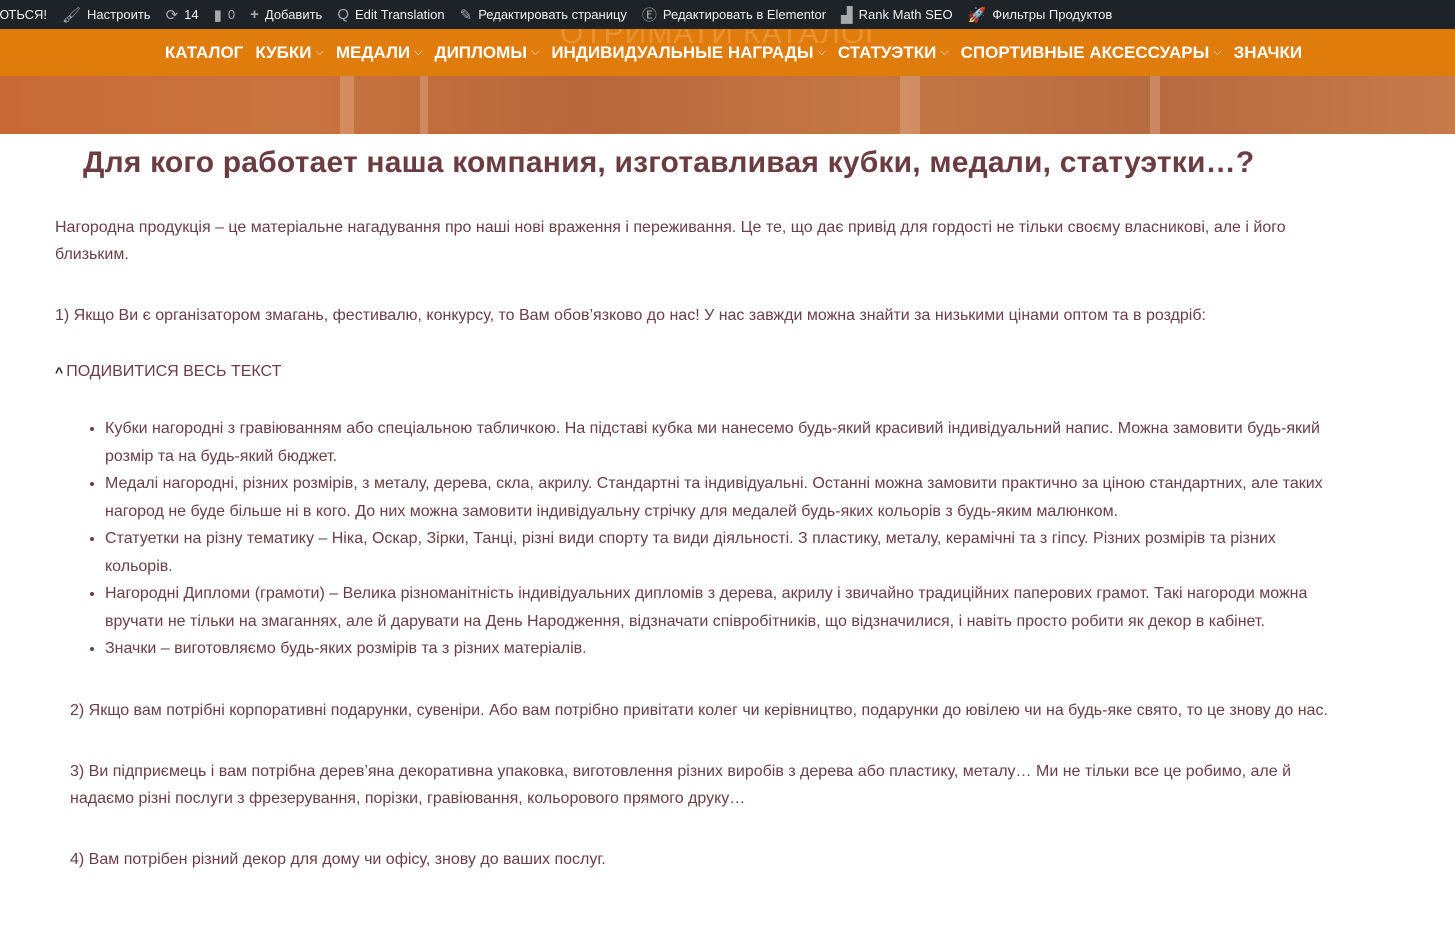 The image size is (1455, 944). What do you see at coordinates (182, 15) in the screenshot?
I see `admin-item-updates: ⟳ 14` at bounding box center [182, 15].